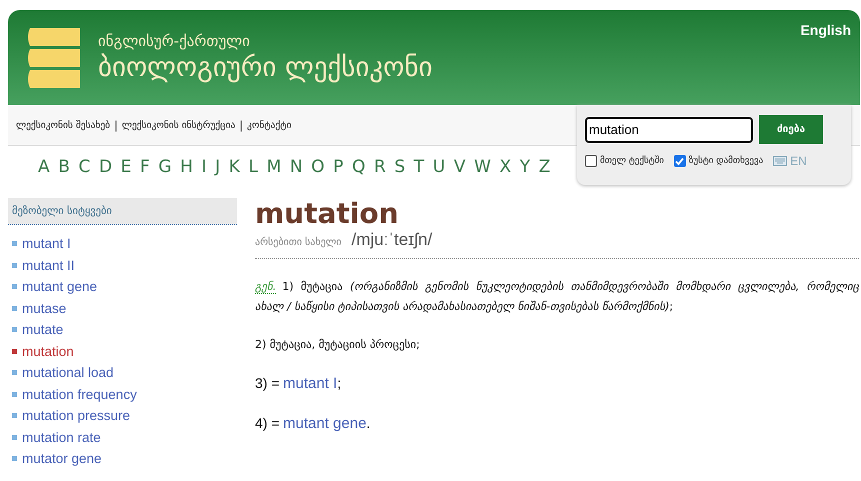 This screenshot has width=861, height=481. Describe the element at coordinates (400, 166) in the screenshot. I see `alphabet-letter: S` at that location.